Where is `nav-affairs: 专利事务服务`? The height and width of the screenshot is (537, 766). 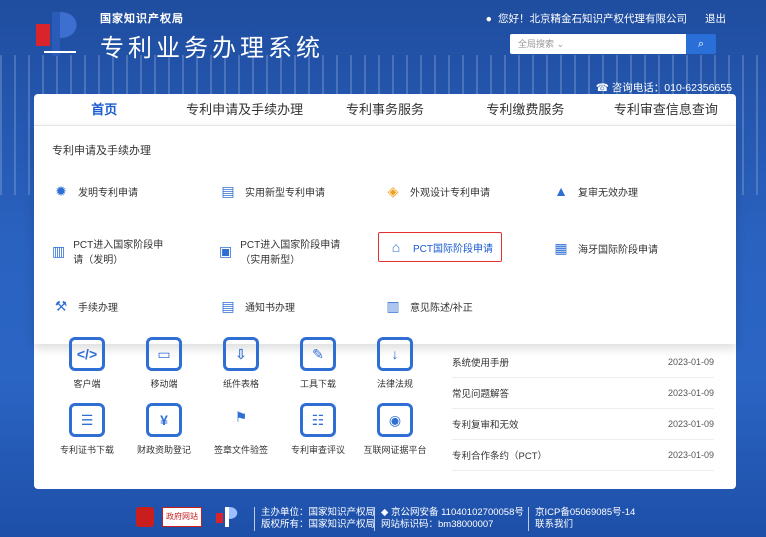
nav-affairs: 专利事务服务 is located at coordinates (385, 110).